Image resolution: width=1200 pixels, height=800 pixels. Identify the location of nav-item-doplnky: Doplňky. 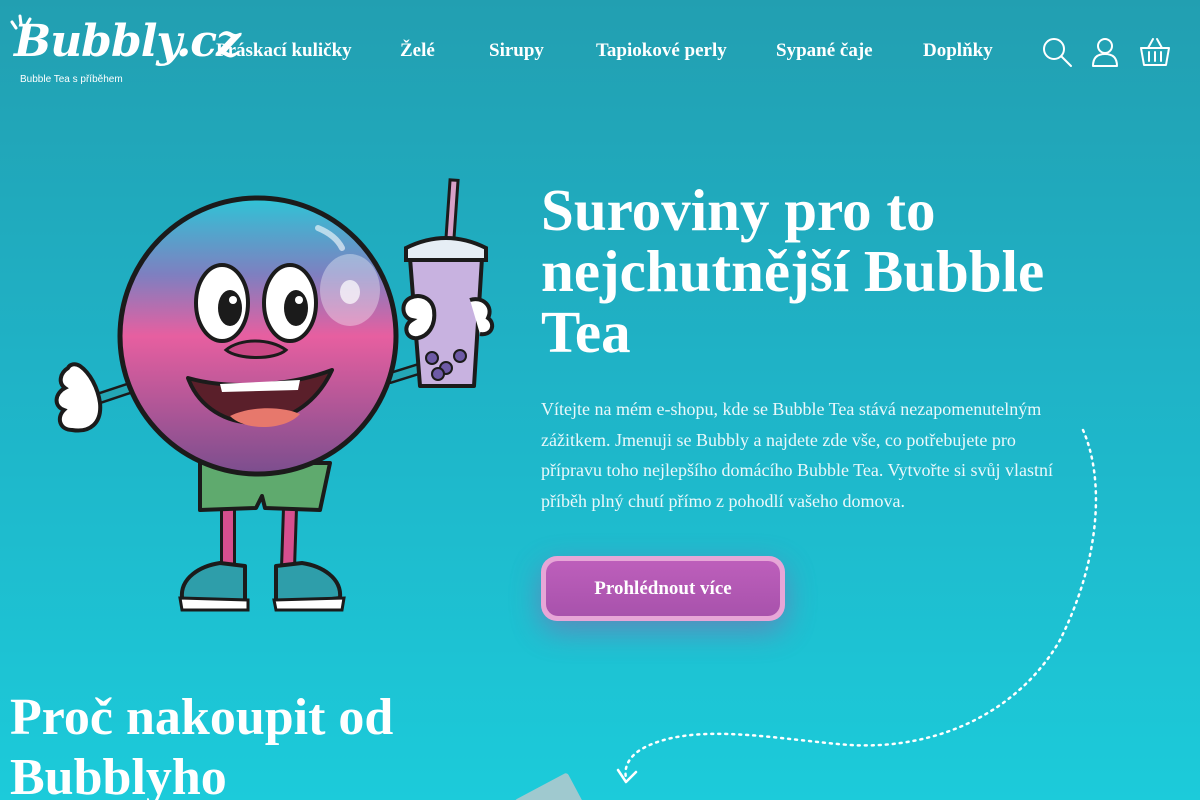
(958, 51).